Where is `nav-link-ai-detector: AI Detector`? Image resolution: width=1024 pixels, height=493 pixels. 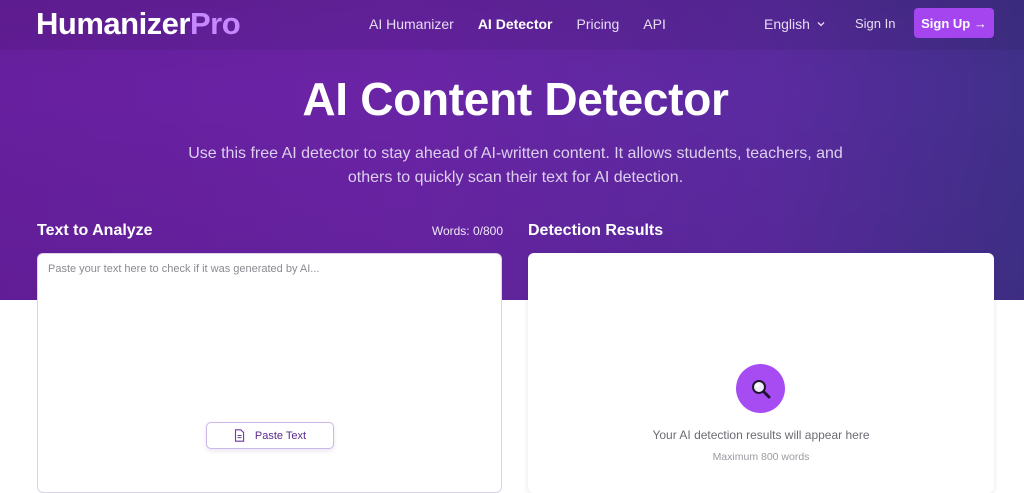 nav-link-ai-detector: AI Detector is located at coordinates (515, 24).